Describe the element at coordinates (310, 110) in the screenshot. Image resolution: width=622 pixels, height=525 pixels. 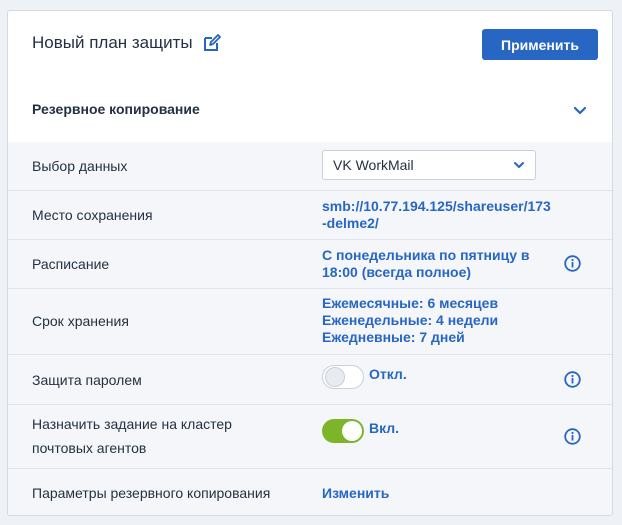
I see `backup-section-header: Резервное копирование` at that location.